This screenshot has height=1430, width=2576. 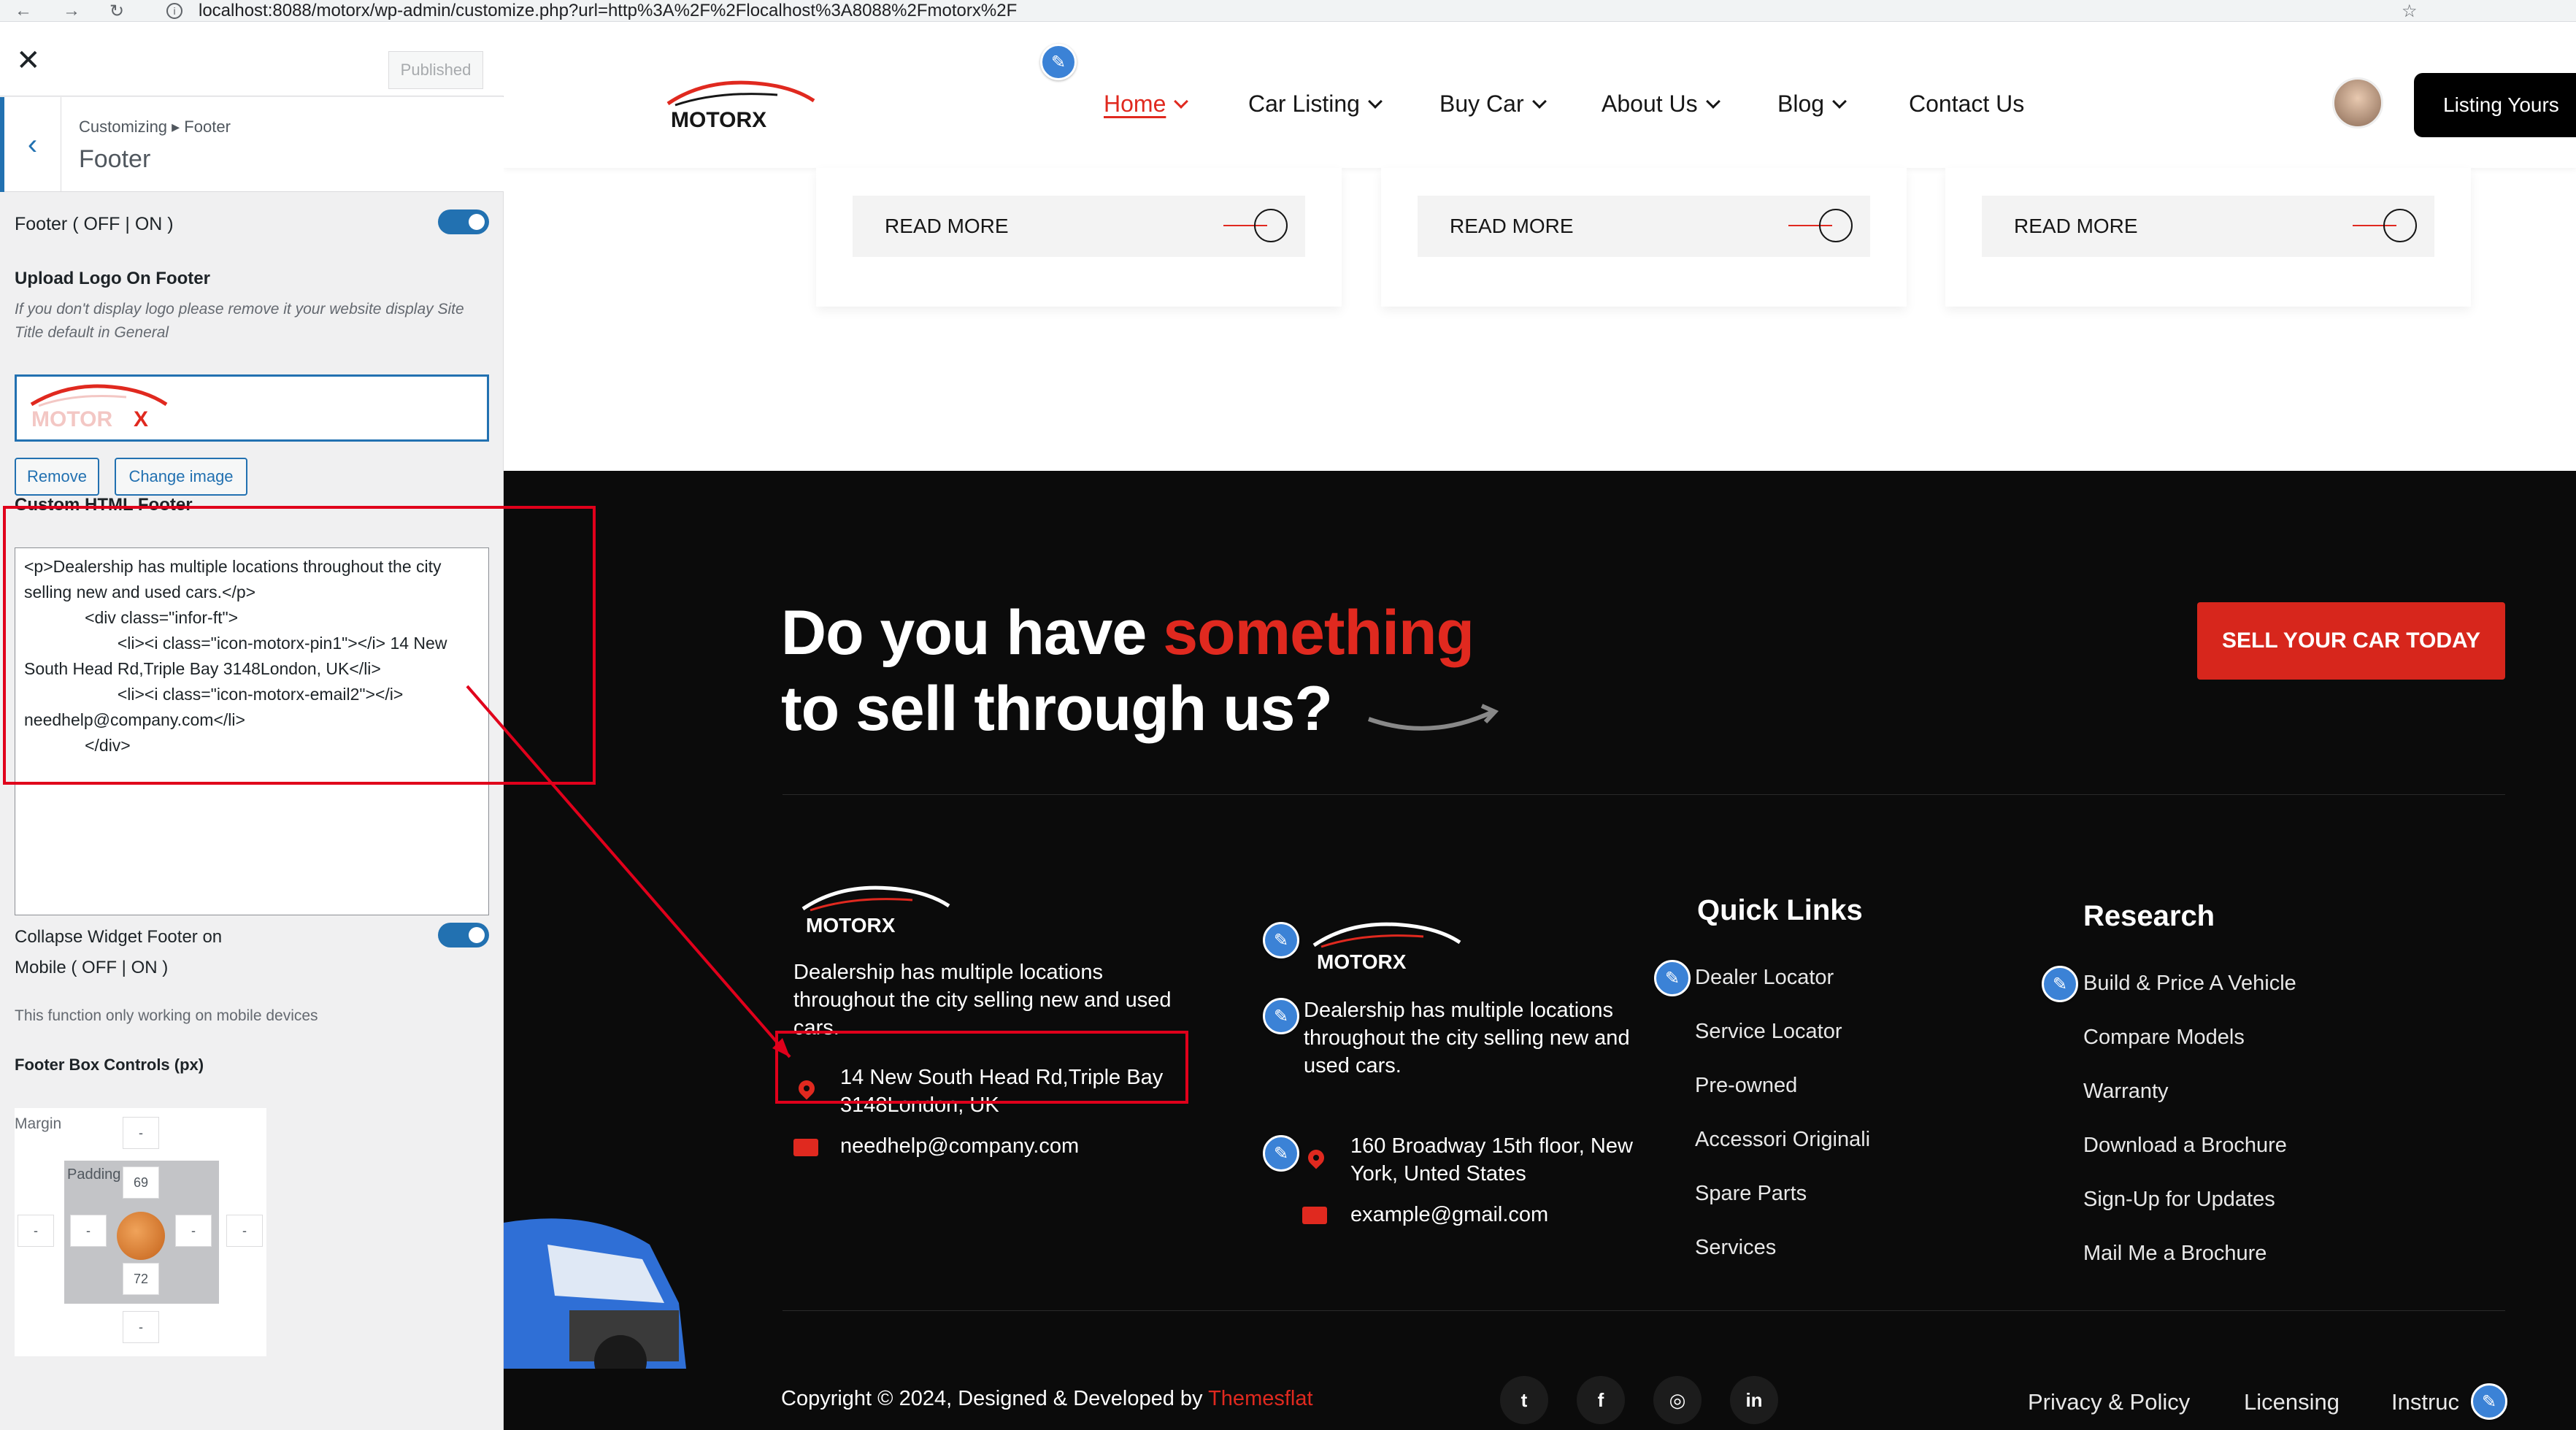 What do you see at coordinates (23, 11) in the screenshot?
I see `back-arrow-icon: ←` at bounding box center [23, 11].